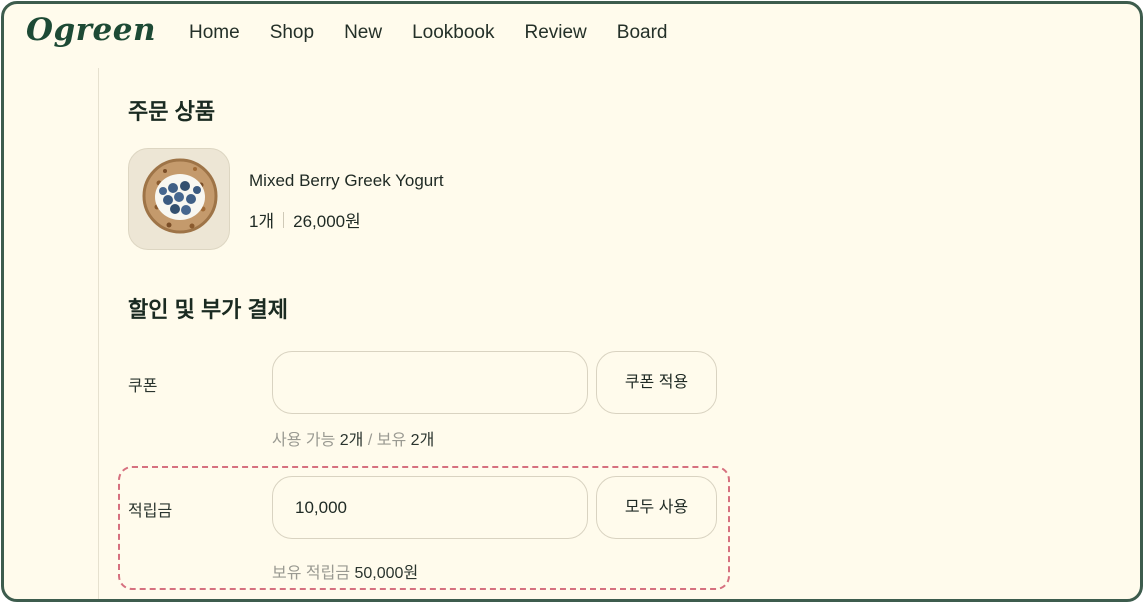  I want to click on nav-item-board: Board, so click(642, 33).